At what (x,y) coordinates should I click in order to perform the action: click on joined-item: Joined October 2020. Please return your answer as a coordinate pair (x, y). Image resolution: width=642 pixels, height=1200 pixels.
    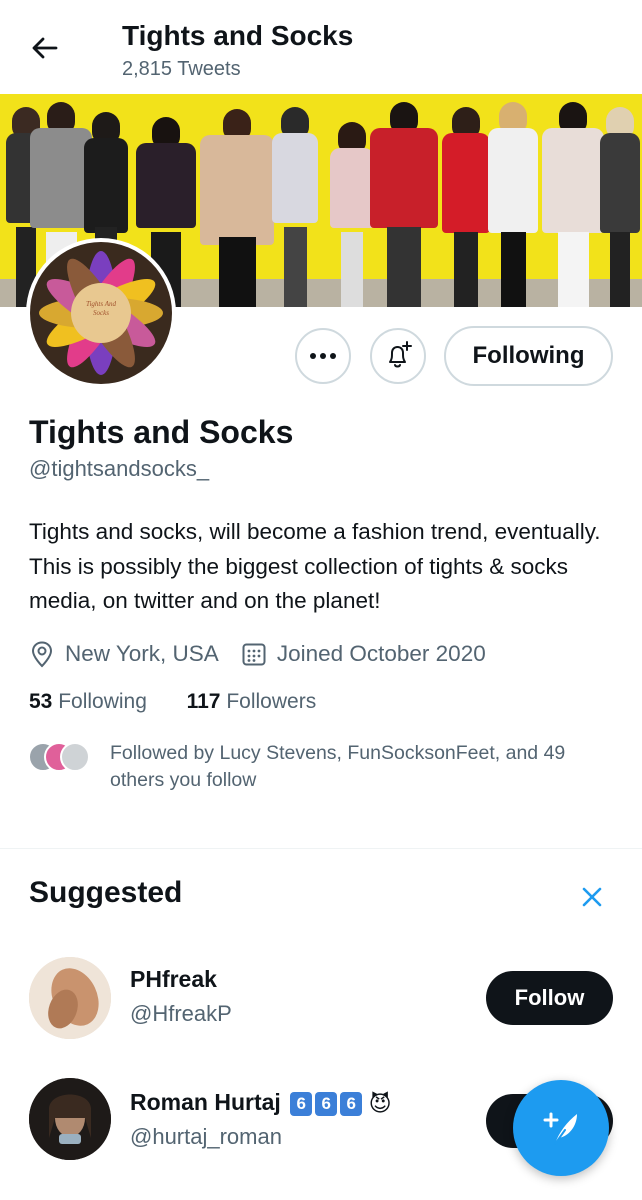
    Looking at the image, I should click on (363, 654).